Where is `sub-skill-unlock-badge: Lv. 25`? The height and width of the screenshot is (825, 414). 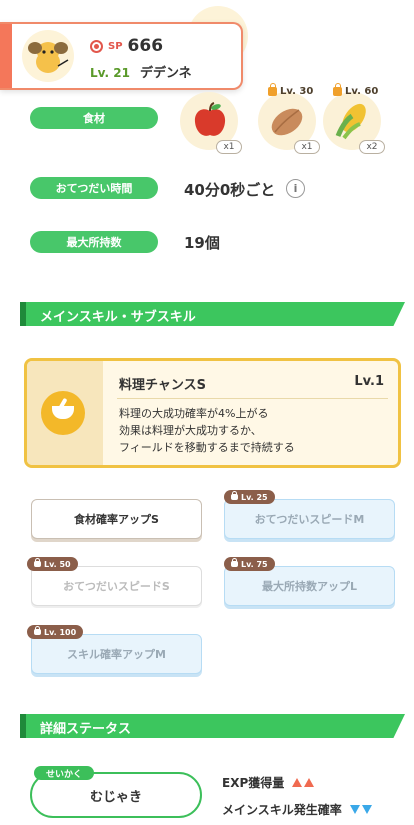 sub-skill-unlock-badge: Lv. 25 is located at coordinates (249, 497).